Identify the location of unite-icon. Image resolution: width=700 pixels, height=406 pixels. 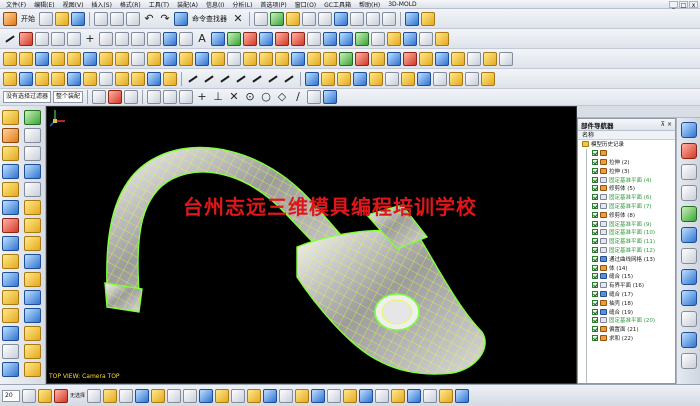
(202, 58).